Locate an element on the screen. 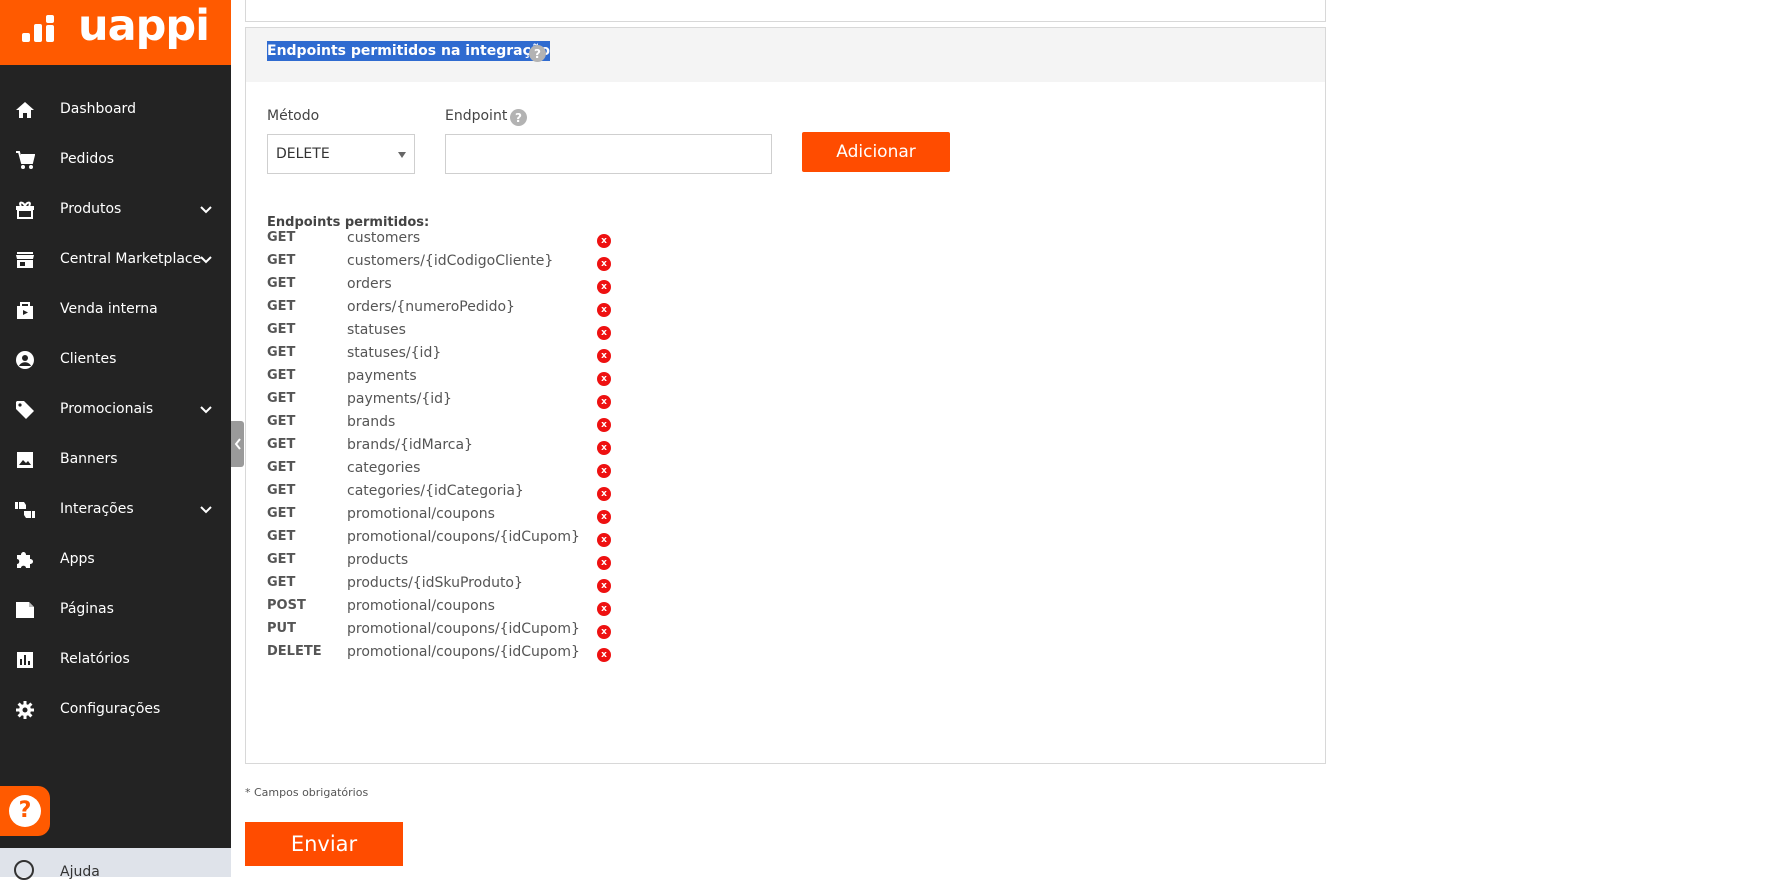 This screenshot has width=1773, height=880. submit-button: Enviar is located at coordinates (324, 844).